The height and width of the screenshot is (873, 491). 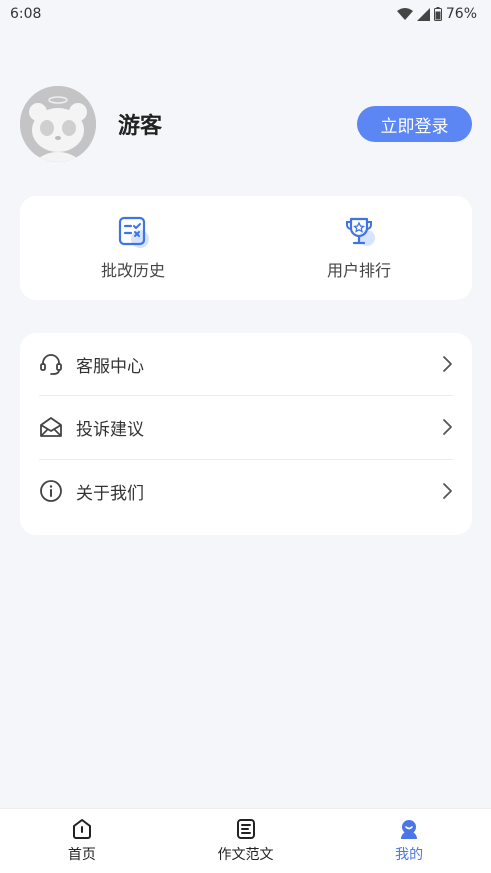 I want to click on menu-item-label: 客服中心, so click(x=110, y=366).